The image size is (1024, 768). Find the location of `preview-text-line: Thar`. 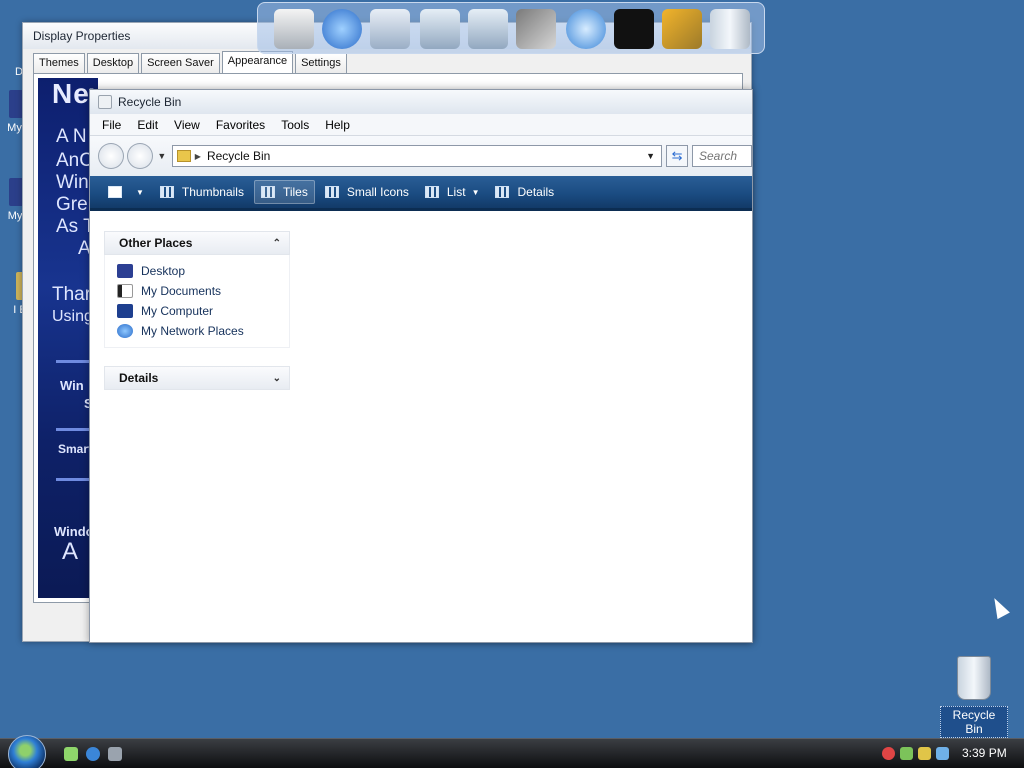

preview-text-line: Thar is located at coordinates (72, 294).